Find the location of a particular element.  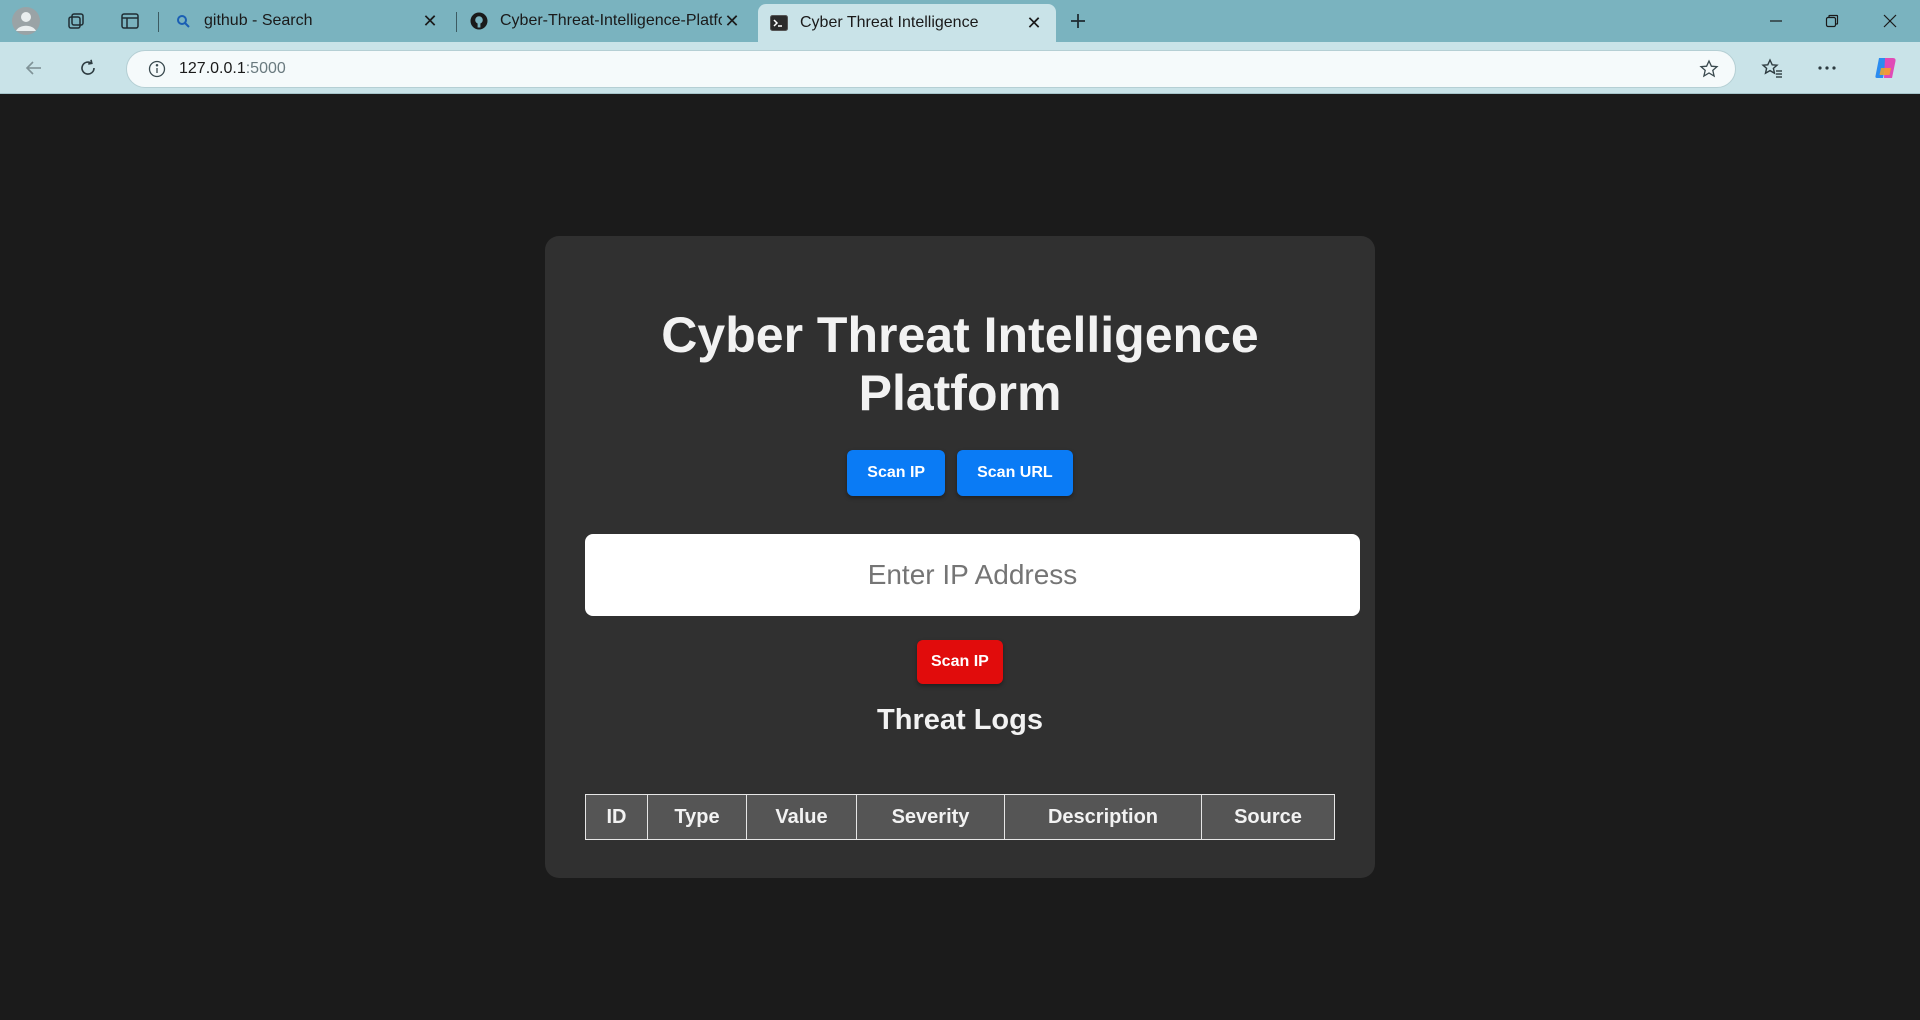

favorite-star-icon is located at coordinates (1709, 71).